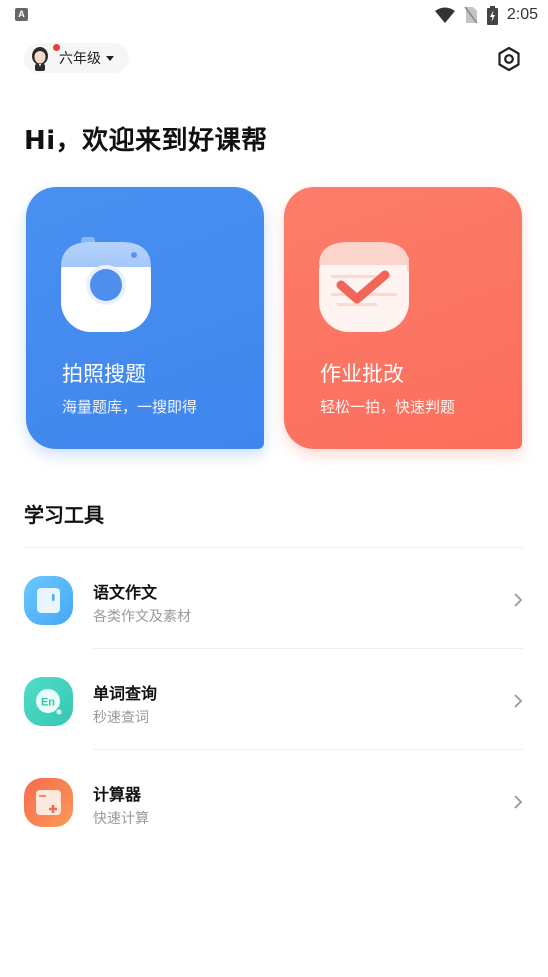  I want to click on photo-search-card: 拍照搜题 海量题库，一搜即得, so click(145, 318).